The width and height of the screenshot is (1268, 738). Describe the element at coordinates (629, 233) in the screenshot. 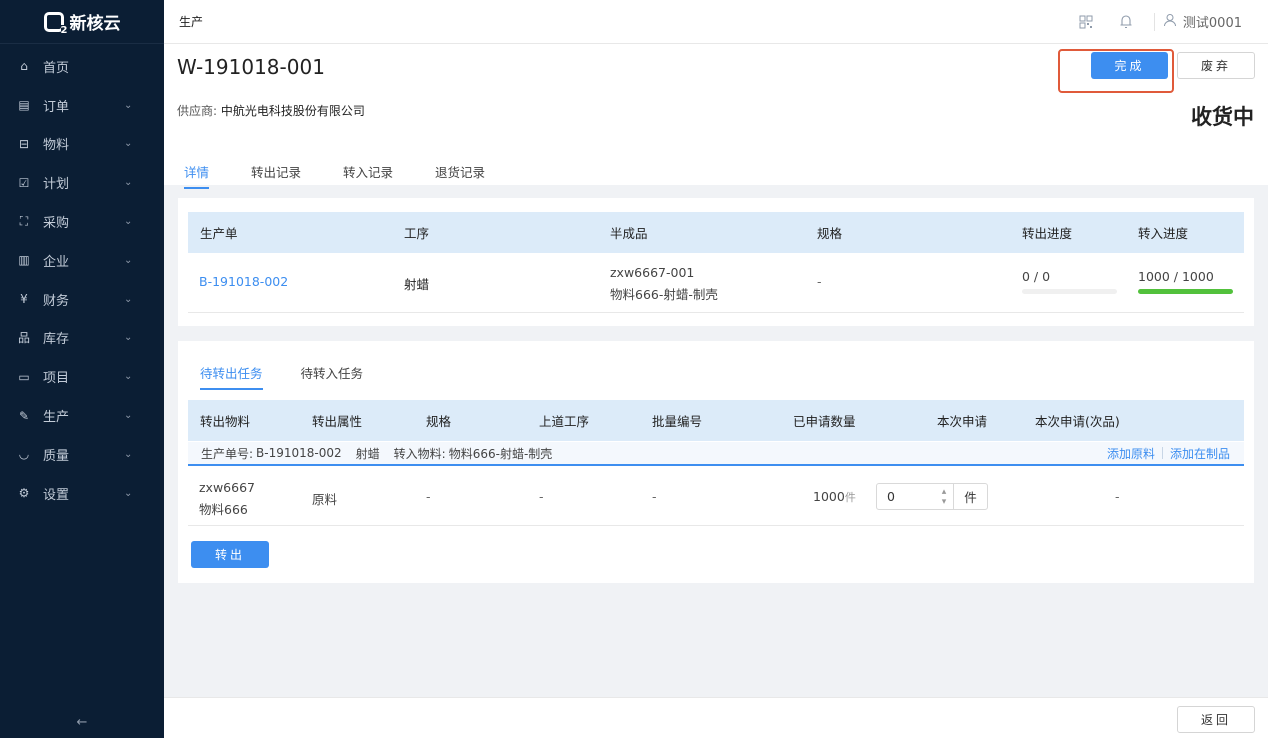

I see `column-header: 半成品` at that location.